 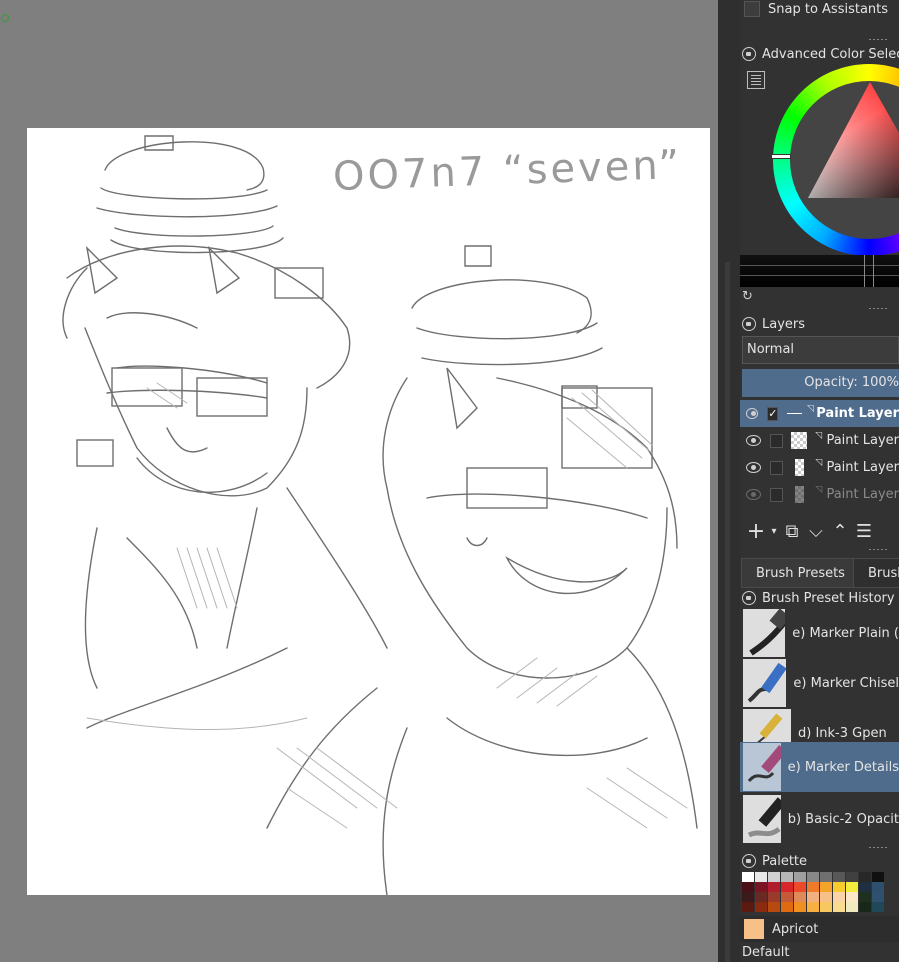 What do you see at coordinates (792, 532) in the screenshot?
I see `duplicate-layer-icon: ⧉` at bounding box center [792, 532].